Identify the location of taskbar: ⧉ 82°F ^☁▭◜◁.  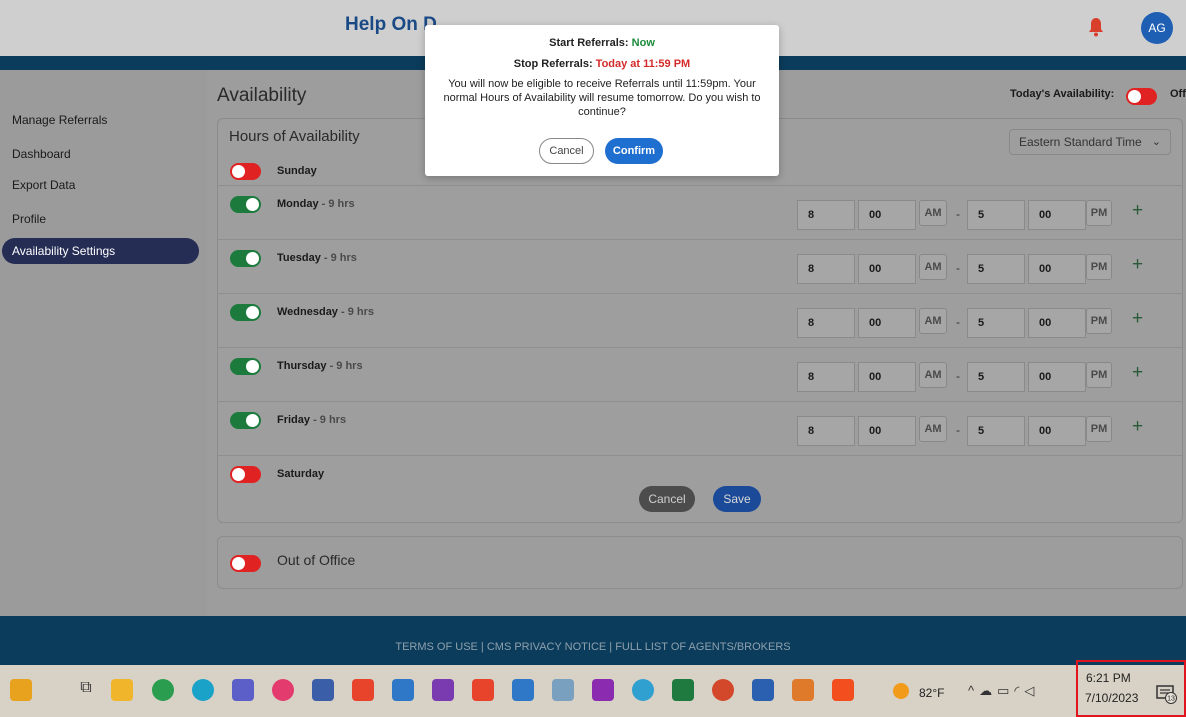
(593, 691).